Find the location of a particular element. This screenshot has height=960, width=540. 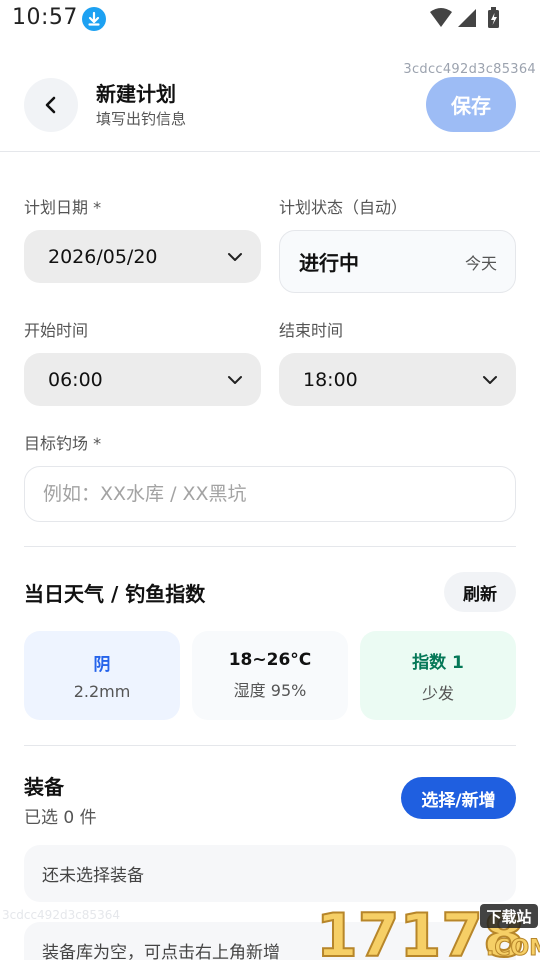

gear-count: 已选 0 件 is located at coordinates (60, 818).